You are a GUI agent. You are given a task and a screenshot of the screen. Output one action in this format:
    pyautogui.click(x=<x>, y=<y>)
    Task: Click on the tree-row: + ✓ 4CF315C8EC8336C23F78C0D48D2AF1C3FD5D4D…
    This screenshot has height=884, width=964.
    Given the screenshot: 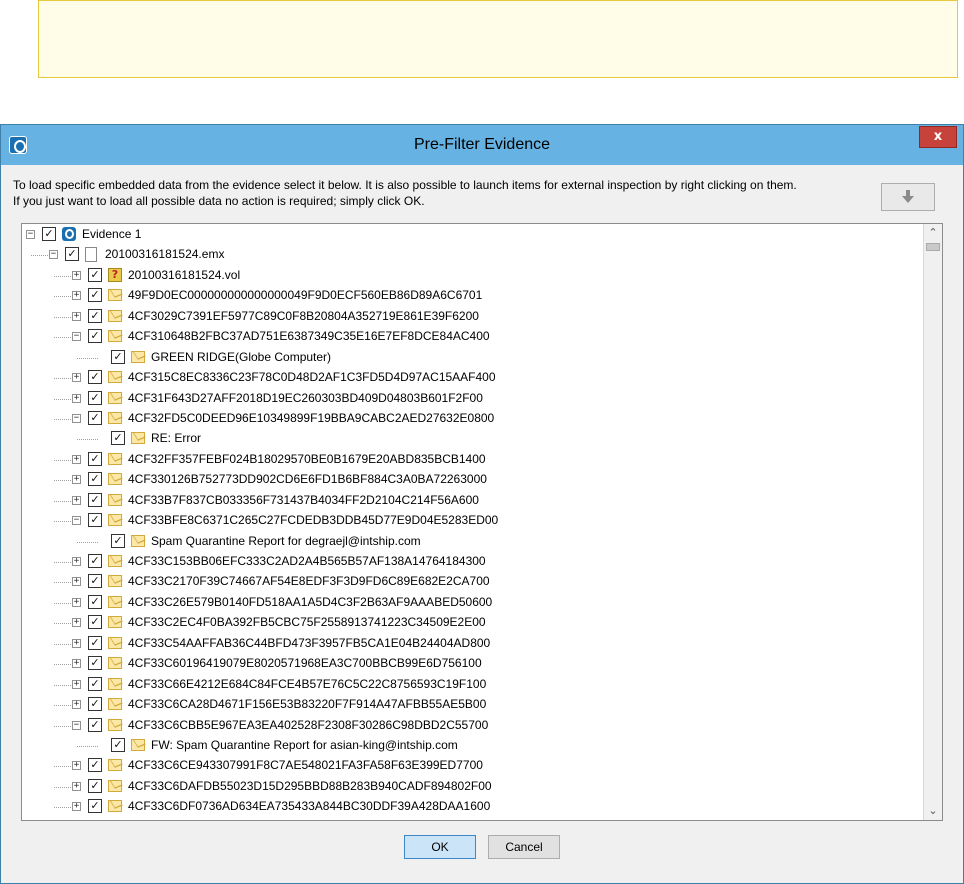 What is the action you would take?
    pyautogui.click(x=472, y=378)
    